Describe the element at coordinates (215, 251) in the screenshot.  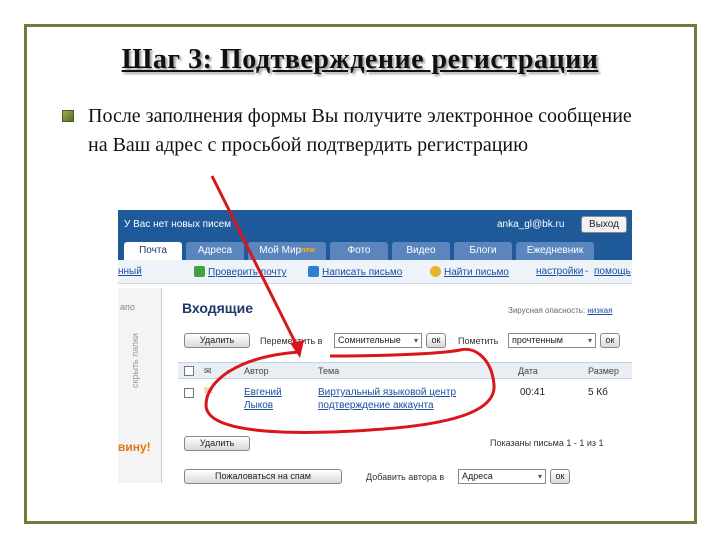
I see `tab-contacts: Адреса` at that location.